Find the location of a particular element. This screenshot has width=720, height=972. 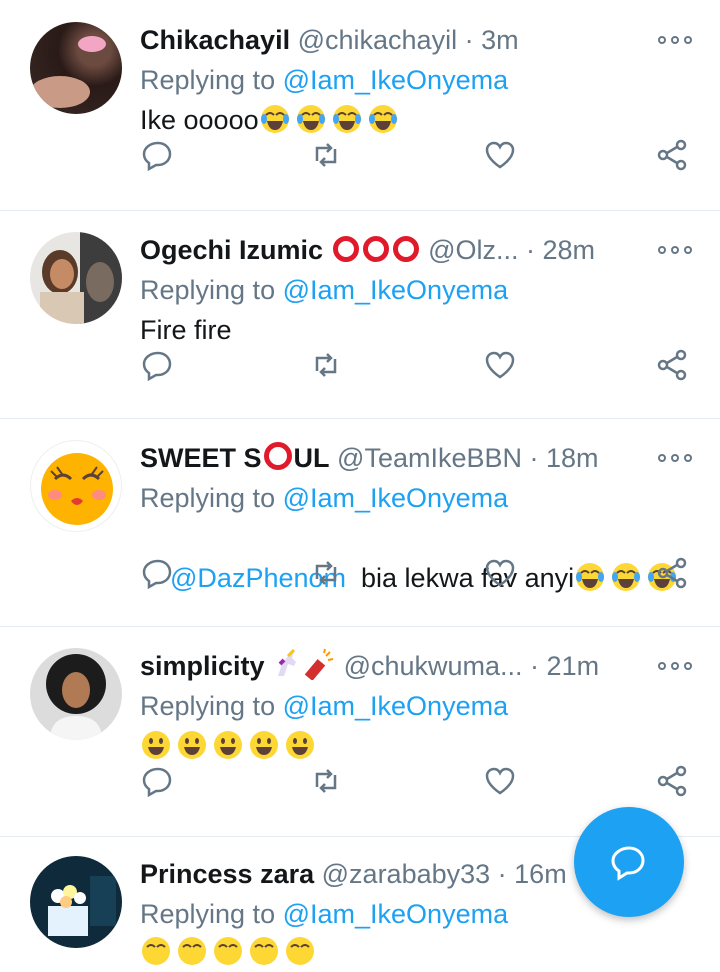

tweet-body: Fire fire is located at coordinates (186, 330).